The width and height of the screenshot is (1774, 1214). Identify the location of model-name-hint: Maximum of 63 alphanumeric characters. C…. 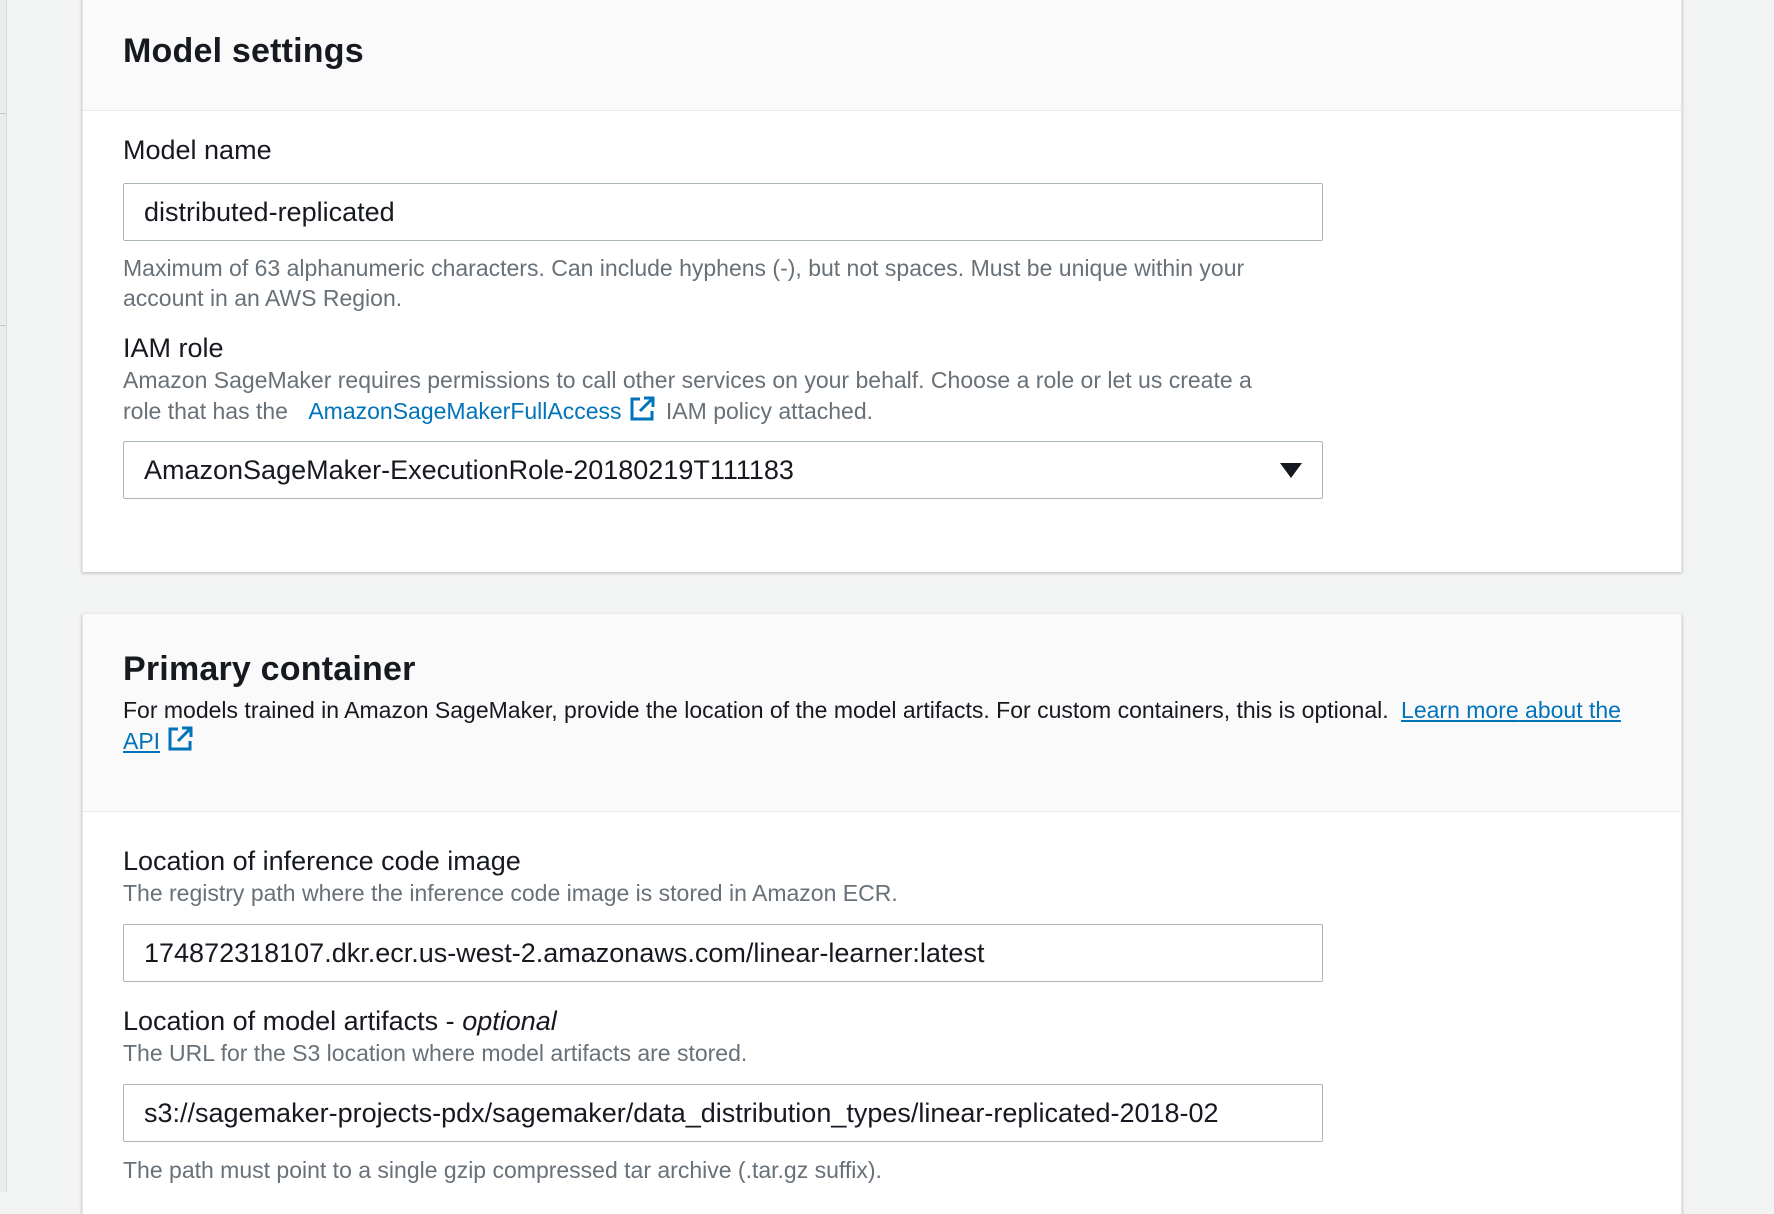
(683, 283).